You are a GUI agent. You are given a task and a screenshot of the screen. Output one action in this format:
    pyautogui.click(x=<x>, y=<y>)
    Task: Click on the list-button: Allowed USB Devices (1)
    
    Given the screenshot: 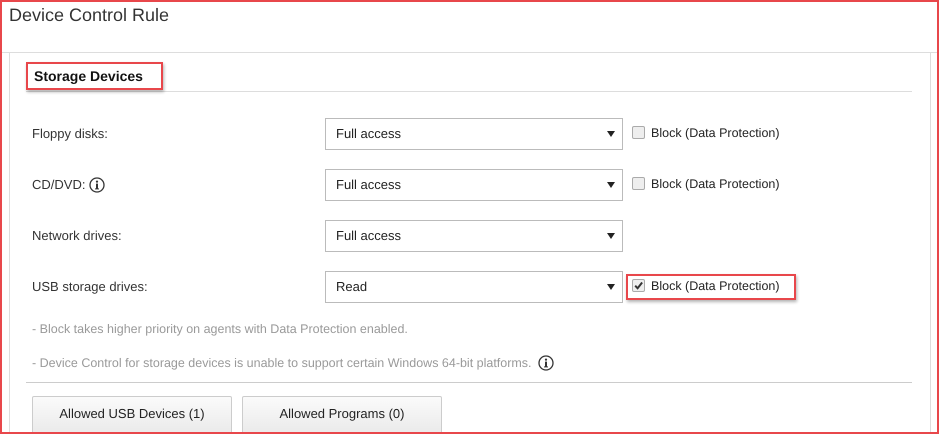 What is the action you would take?
    pyautogui.click(x=132, y=414)
    